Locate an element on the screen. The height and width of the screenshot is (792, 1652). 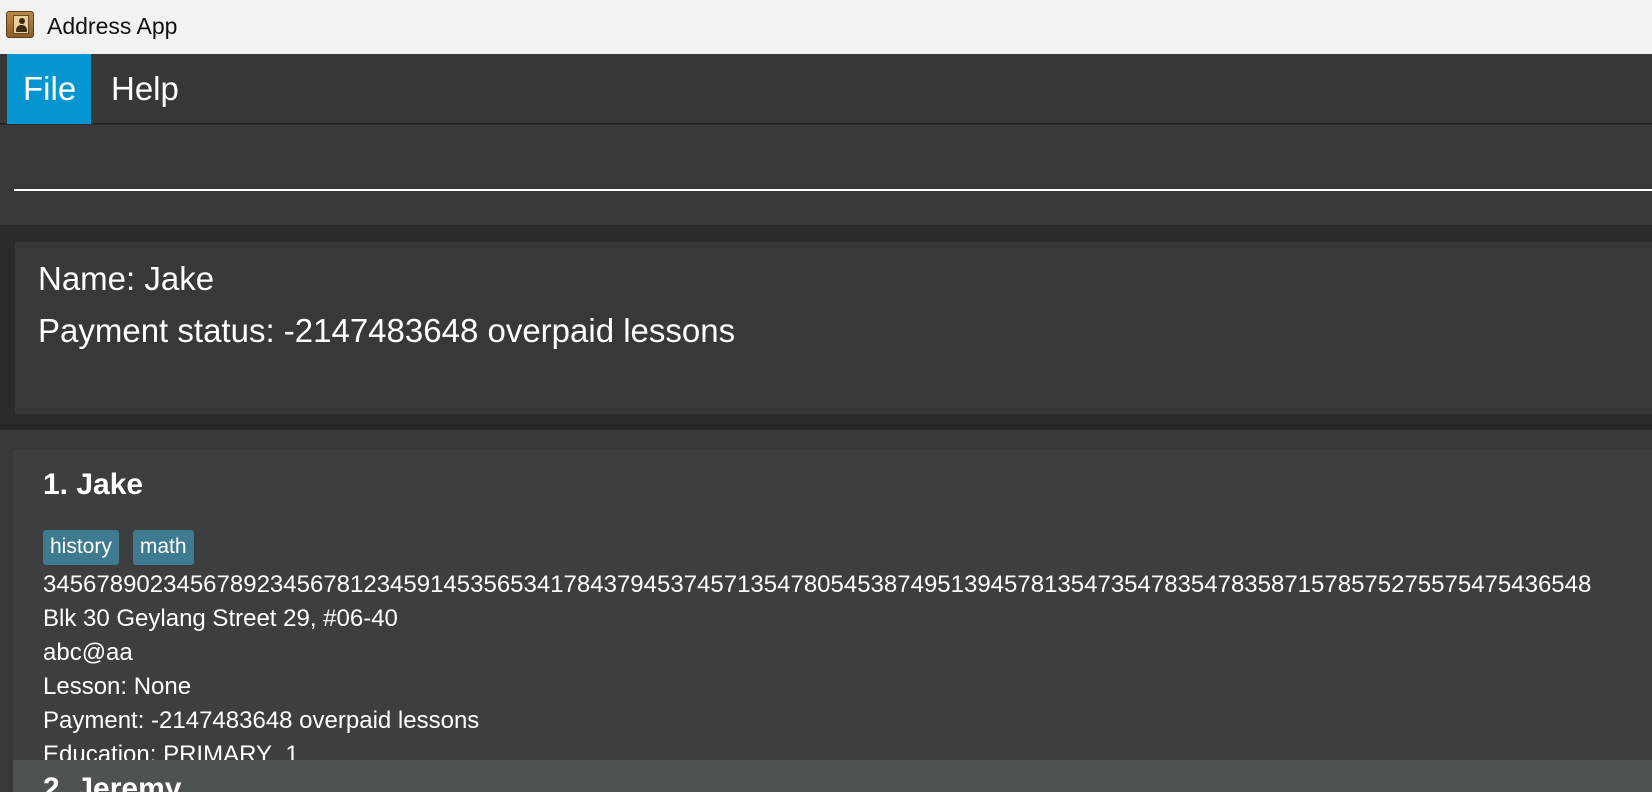
command-input is located at coordinates (833, 171).